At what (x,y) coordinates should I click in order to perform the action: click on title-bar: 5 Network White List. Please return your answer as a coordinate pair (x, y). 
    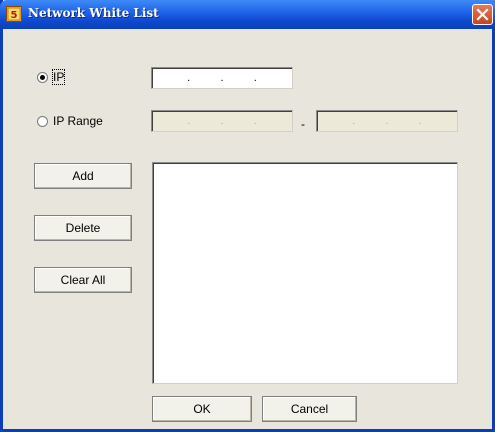
    Looking at the image, I should click on (247, 14).